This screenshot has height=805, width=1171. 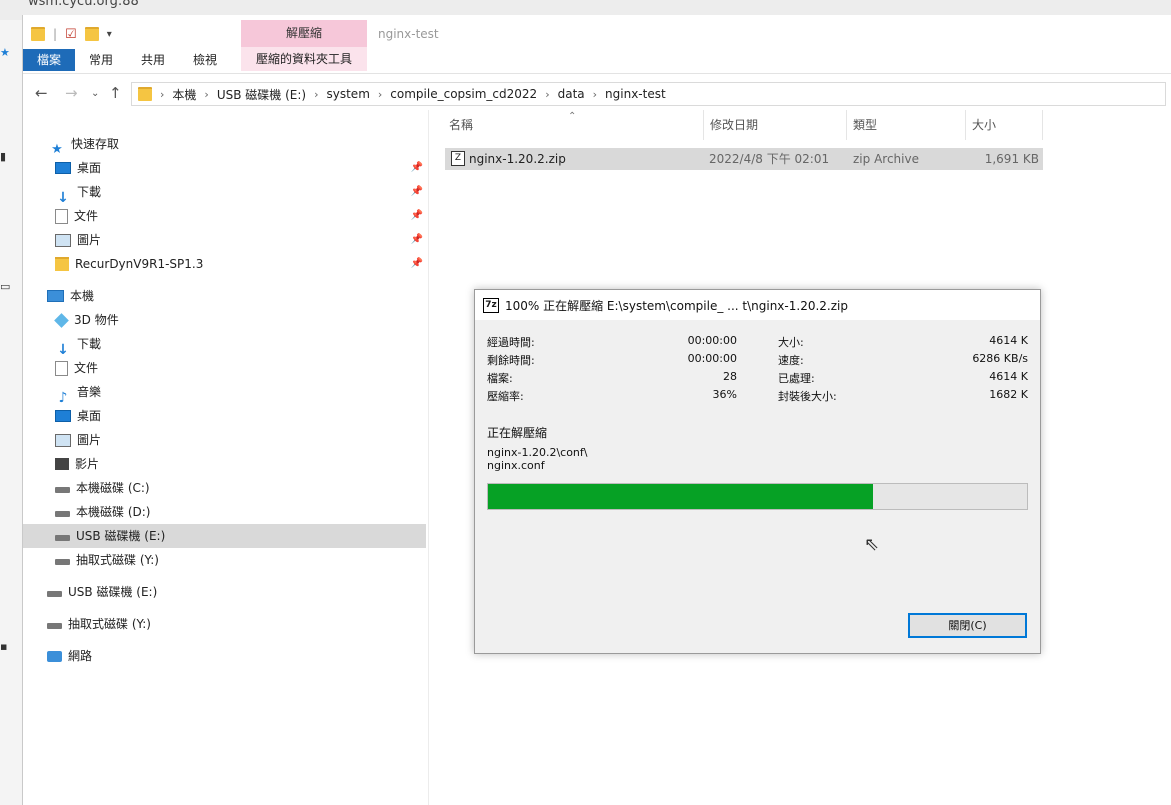 I want to click on tab-file: 檔案, so click(x=49, y=60).